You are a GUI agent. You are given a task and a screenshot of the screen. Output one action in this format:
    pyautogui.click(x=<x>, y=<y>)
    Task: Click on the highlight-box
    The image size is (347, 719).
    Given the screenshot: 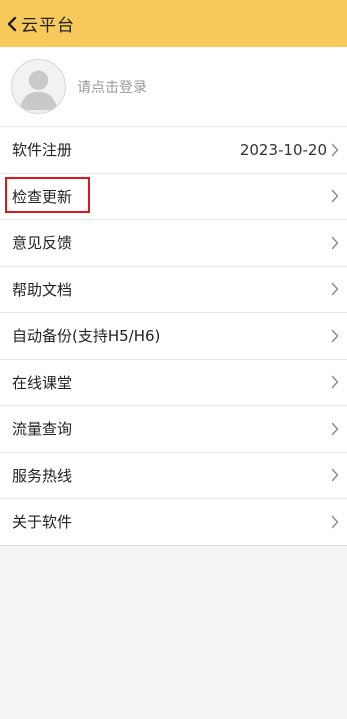 What is the action you would take?
    pyautogui.click(x=47, y=194)
    